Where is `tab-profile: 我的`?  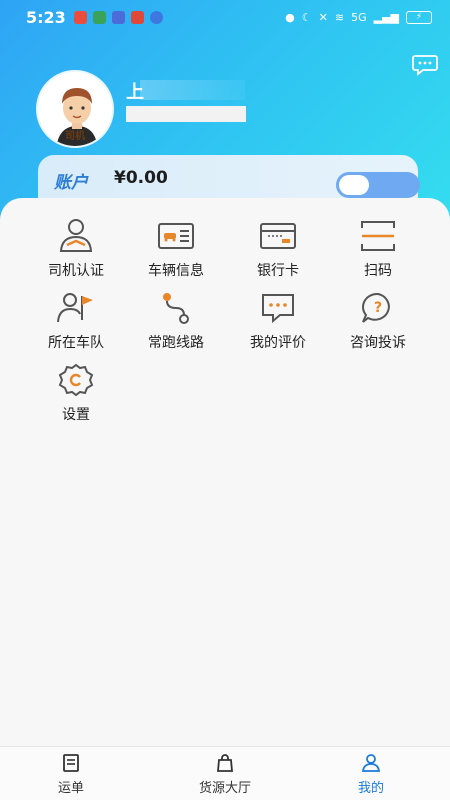
tab-profile: 我的 is located at coordinates (371, 773).